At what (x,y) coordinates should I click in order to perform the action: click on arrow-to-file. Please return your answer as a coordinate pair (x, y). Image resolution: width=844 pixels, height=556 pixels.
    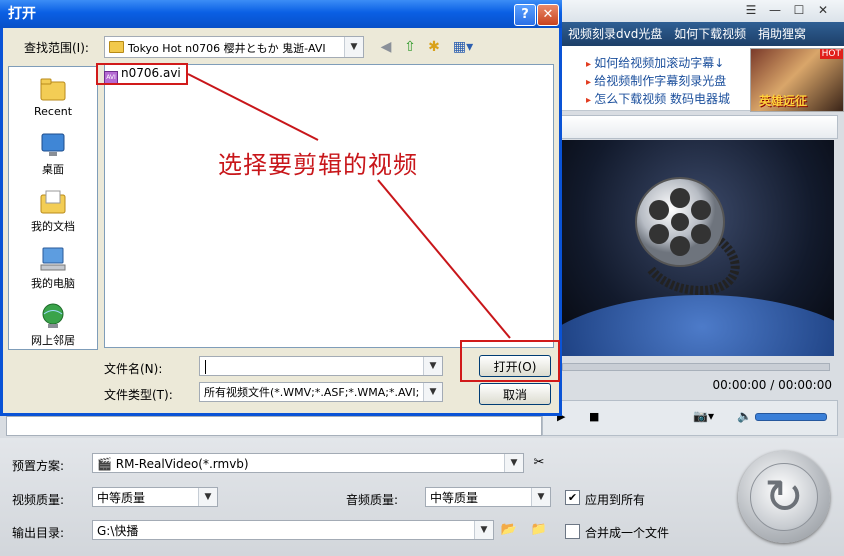
    Looking at the image, I should click on (253, 107).